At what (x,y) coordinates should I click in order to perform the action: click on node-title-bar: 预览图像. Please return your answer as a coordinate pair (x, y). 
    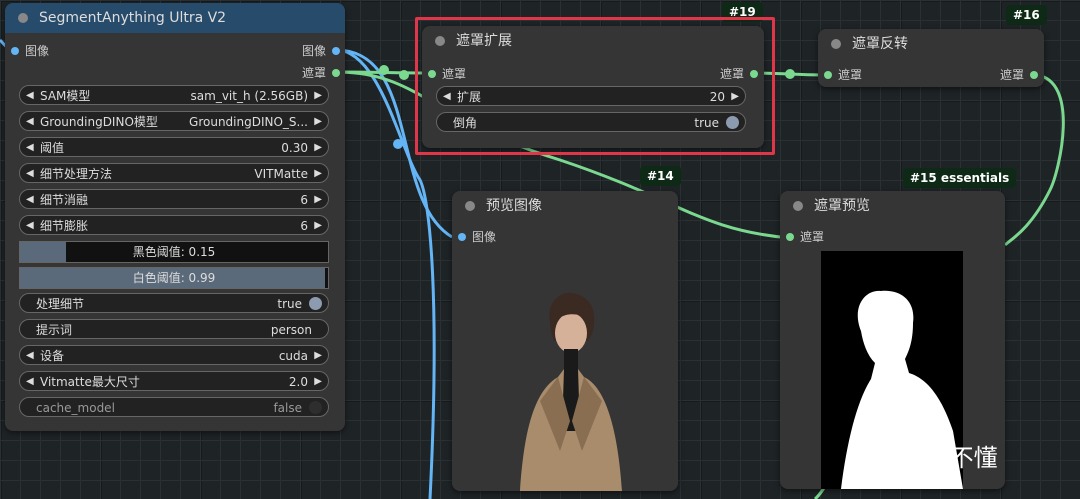
    Looking at the image, I should click on (565, 206).